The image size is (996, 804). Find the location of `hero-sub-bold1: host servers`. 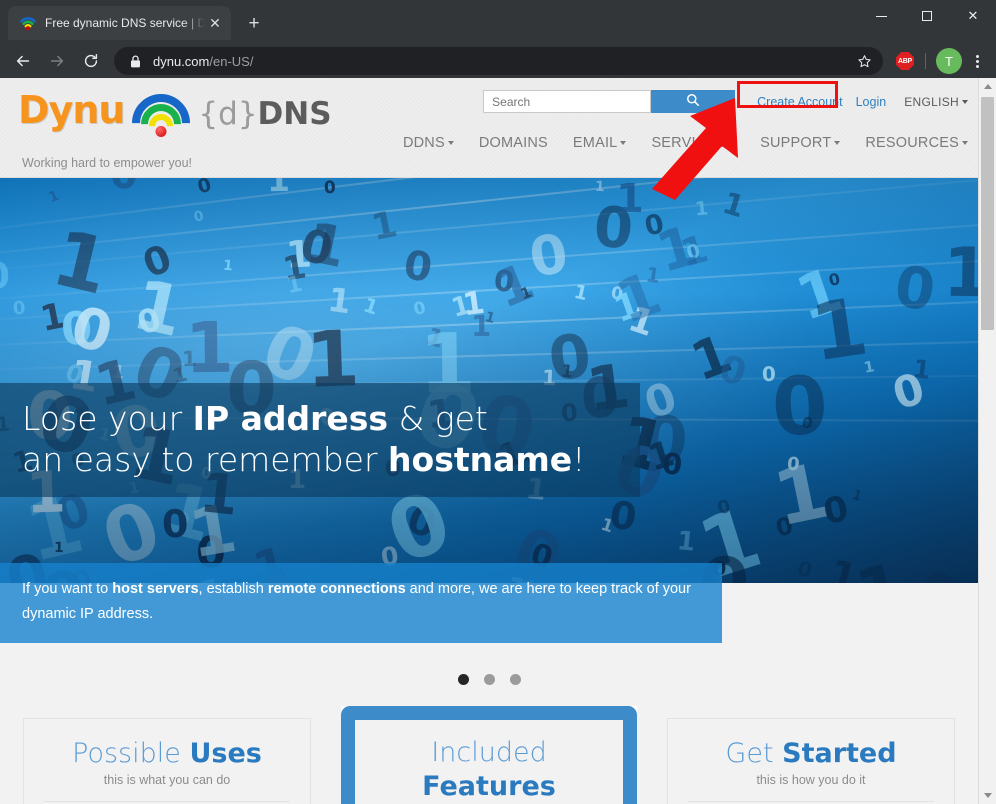

hero-sub-bold1: host servers is located at coordinates (155, 589).